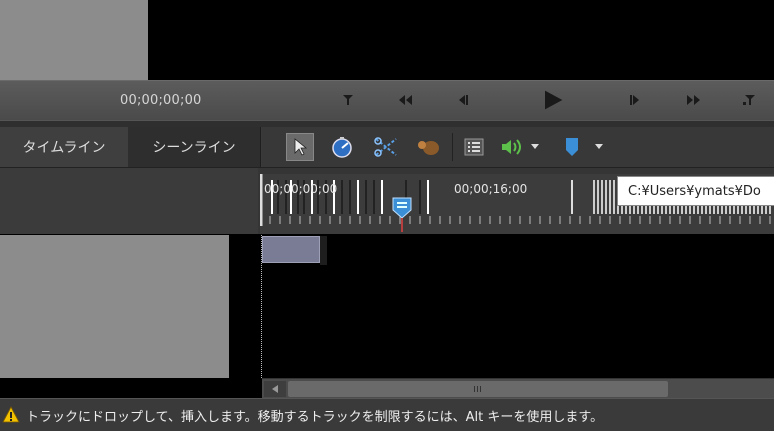 This screenshot has width=774, height=431. Describe the element at coordinates (301, 189) in the screenshot. I see `ruler-timecode-start: 00;00;00;00` at that location.